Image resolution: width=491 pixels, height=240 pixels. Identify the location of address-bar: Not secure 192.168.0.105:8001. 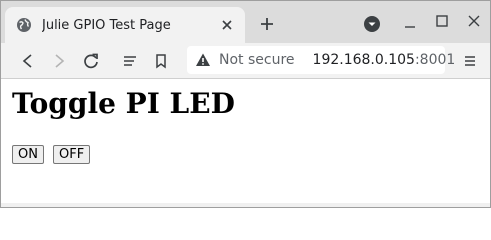
(321, 60).